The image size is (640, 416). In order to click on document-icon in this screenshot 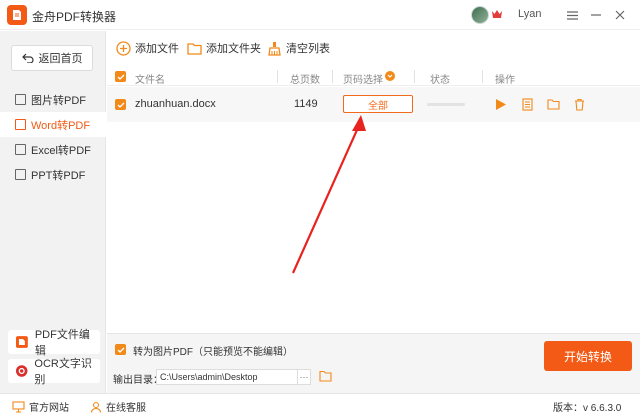, I will do `click(527, 104)`.